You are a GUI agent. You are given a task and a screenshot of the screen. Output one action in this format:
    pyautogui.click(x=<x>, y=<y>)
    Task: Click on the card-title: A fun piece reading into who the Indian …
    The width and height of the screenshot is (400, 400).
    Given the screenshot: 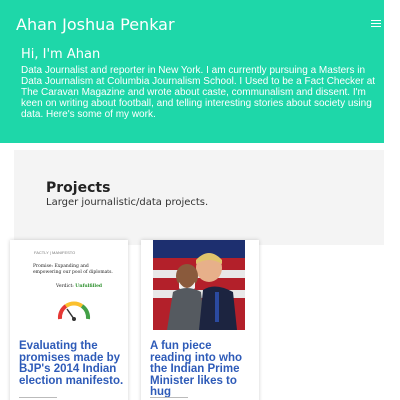 What is the action you would take?
    pyautogui.click(x=203, y=369)
    